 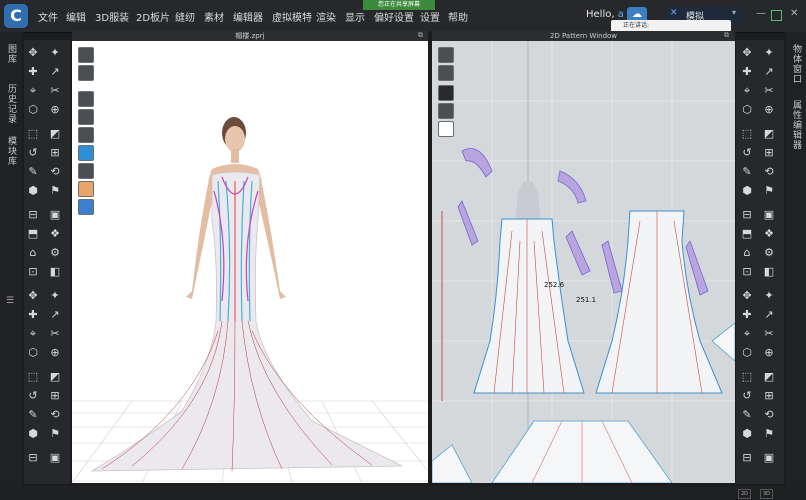 I want to click on menu-editor: 编辑器, so click(x=248, y=16).